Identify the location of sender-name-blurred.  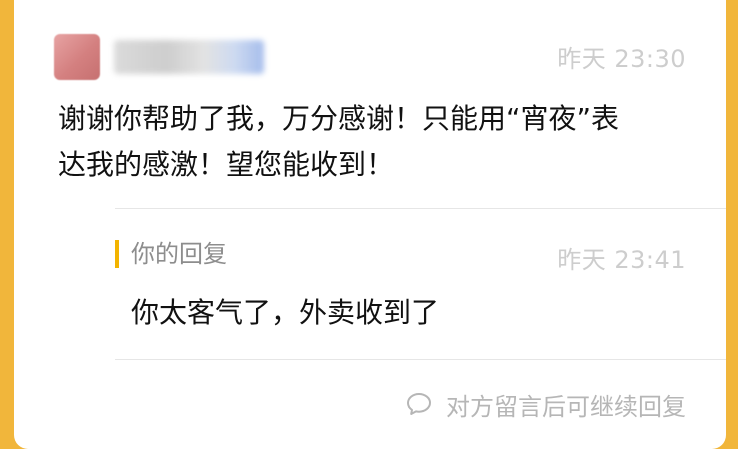
(189, 57).